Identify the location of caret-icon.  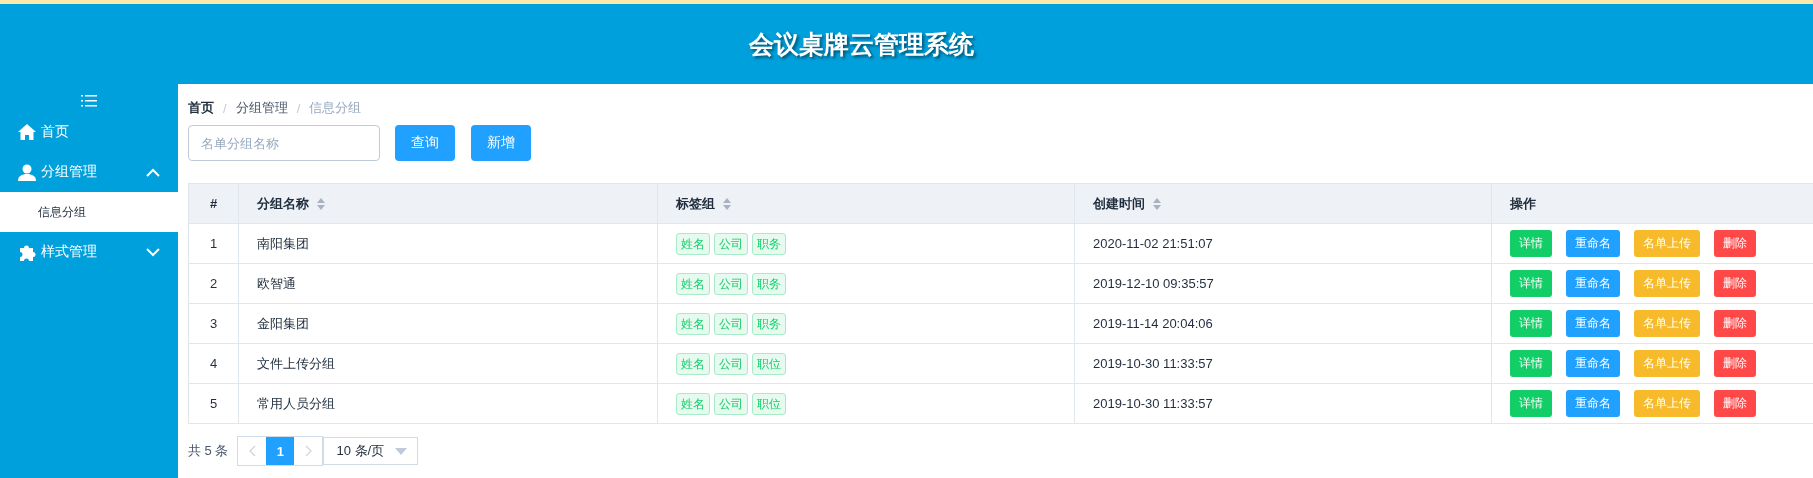
(401, 451).